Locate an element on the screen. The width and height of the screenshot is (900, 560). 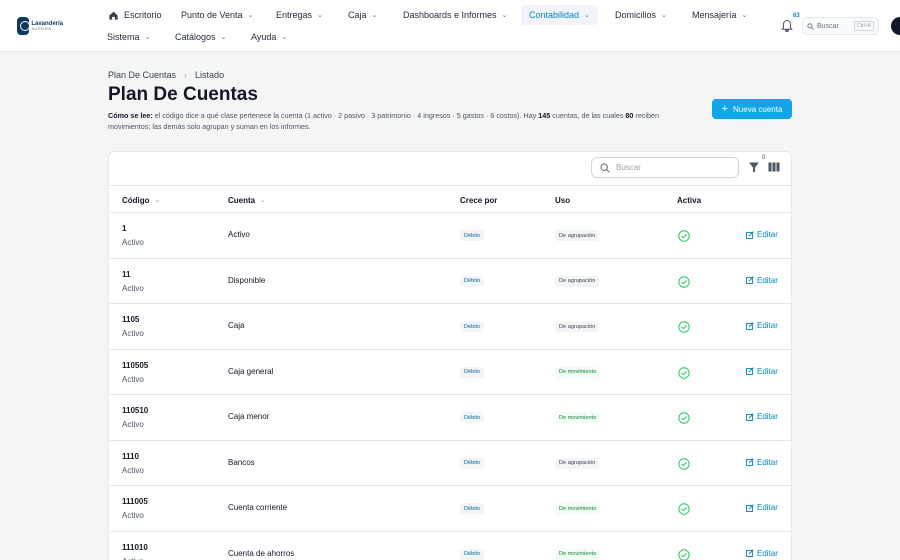
account-code: 110505 is located at coordinates (135, 365).